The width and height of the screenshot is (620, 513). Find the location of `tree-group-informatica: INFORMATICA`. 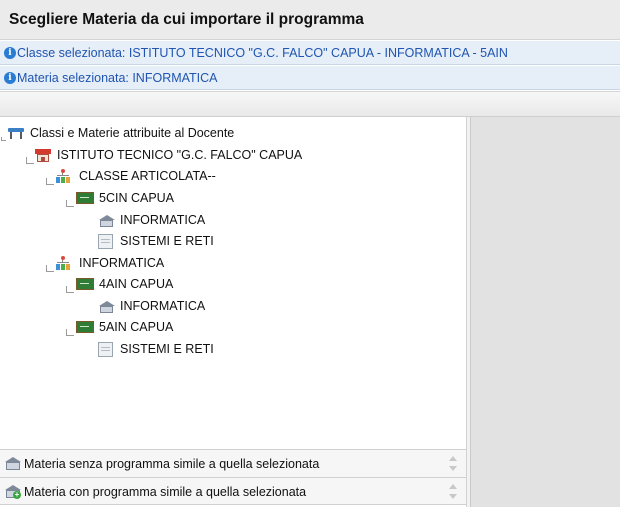

tree-group-informatica: INFORMATICA is located at coordinates (150, 264).